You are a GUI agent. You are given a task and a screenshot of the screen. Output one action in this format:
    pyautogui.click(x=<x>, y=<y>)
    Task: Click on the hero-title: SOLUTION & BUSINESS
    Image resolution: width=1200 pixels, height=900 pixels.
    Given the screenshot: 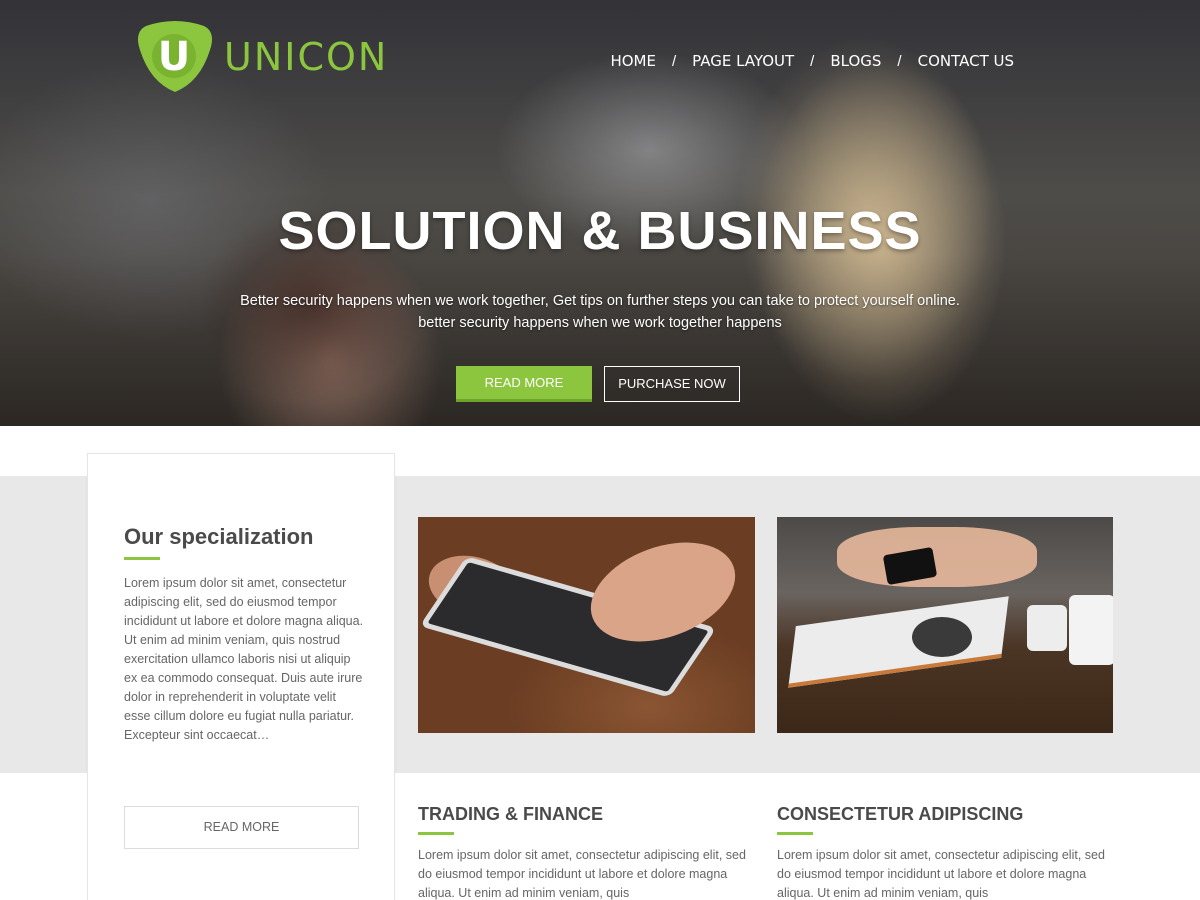 What is the action you would take?
    pyautogui.click(x=600, y=231)
    